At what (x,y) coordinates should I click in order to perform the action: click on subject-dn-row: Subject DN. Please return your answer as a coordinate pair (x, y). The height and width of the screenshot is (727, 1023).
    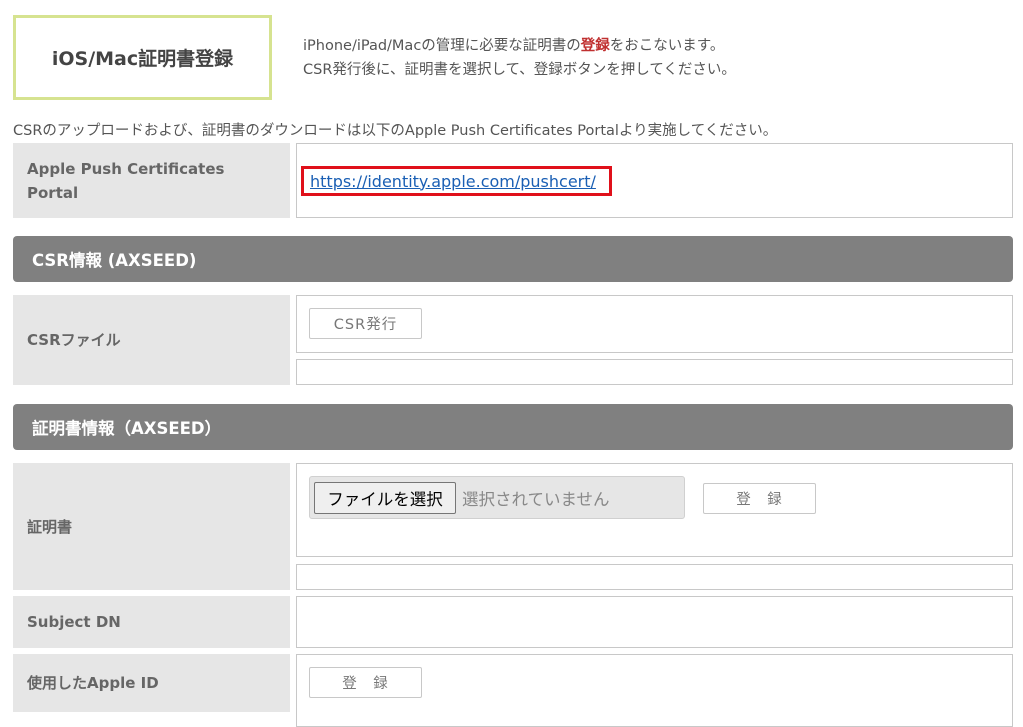
    Looking at the image, I should click on (513, 622).